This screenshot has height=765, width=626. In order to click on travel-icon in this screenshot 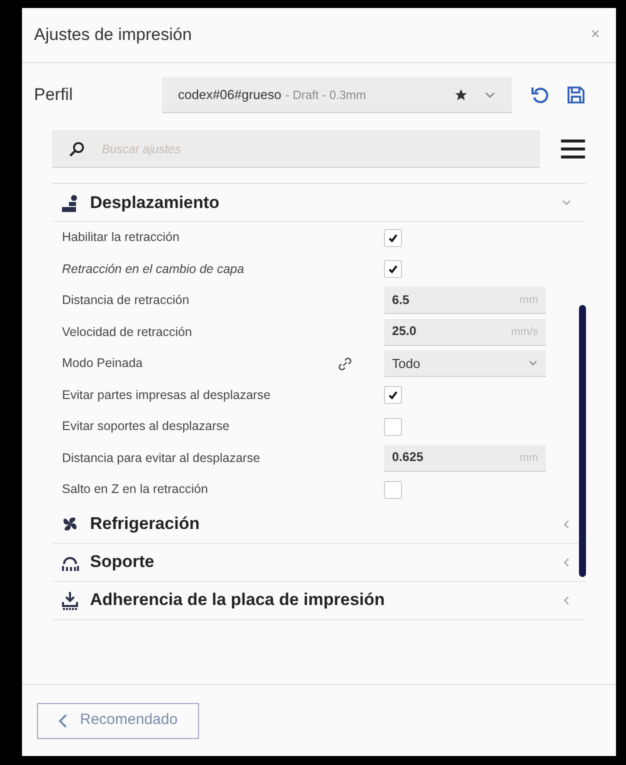, I will do `click(70, 202)`.